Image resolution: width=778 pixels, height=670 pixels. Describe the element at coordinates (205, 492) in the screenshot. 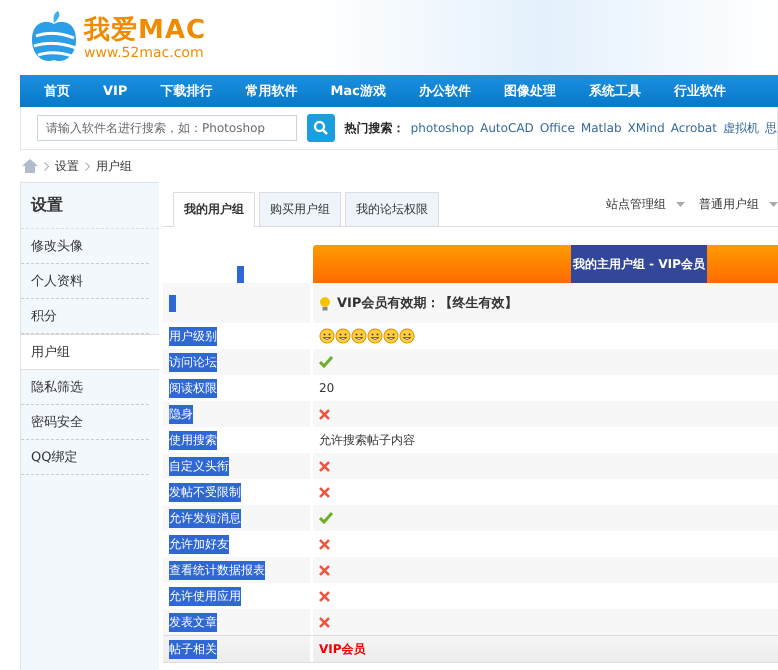

I see `permission-label: 发帖不受限制` at that location.